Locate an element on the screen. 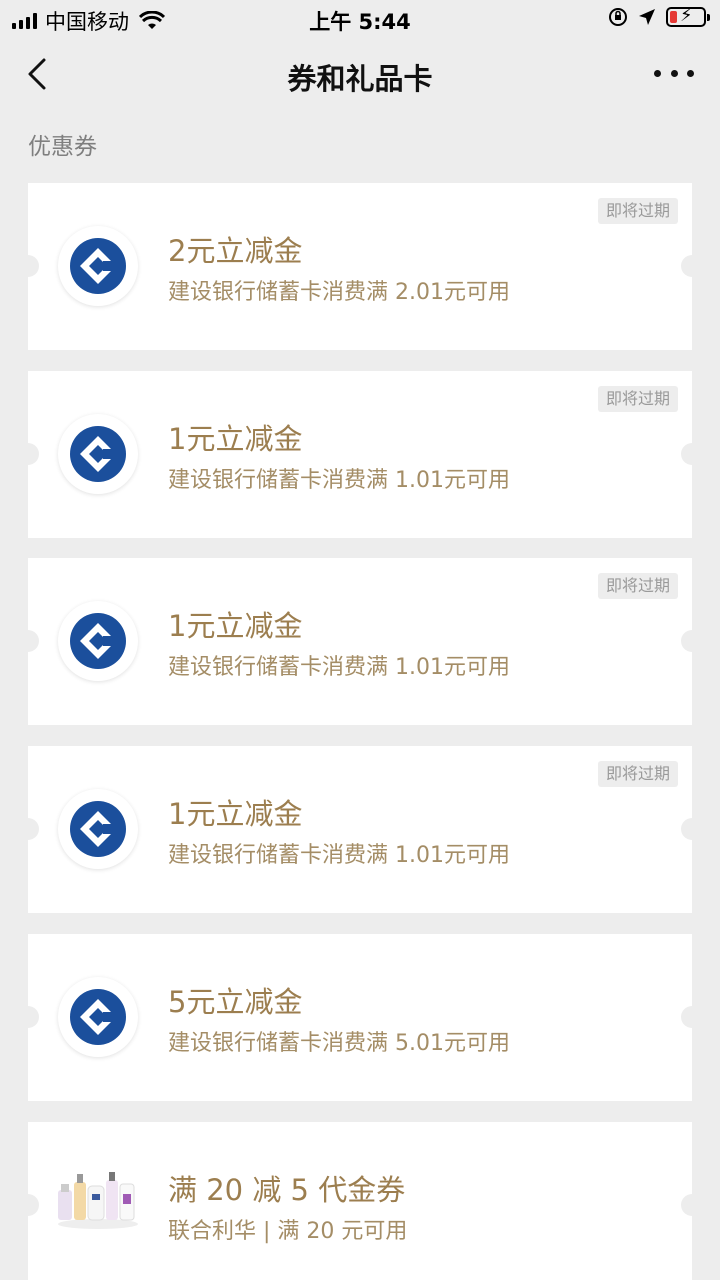 This screenshot has height=1280, width=720. coupon-card: 满 20 减 5 代金券 联合利华 | 满 20 元可用 is located at coordinates (360, 1201).